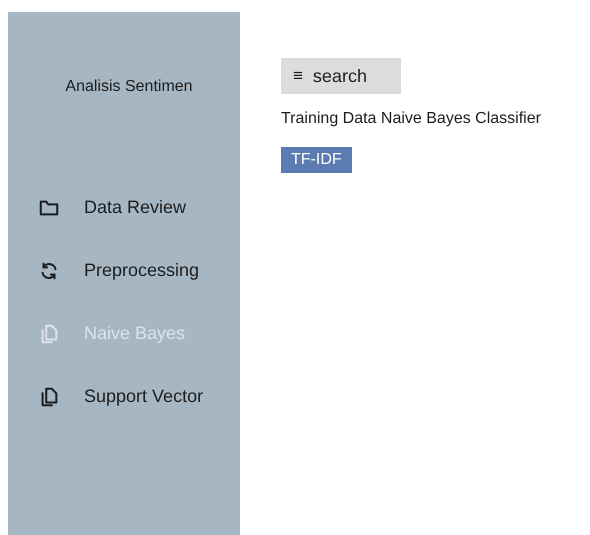  What do you see at coordinates (411, 119) in the screenshot?
I see `page-heading: Training Data Naive Bayes Classifier` at bounding box center [411, 119].